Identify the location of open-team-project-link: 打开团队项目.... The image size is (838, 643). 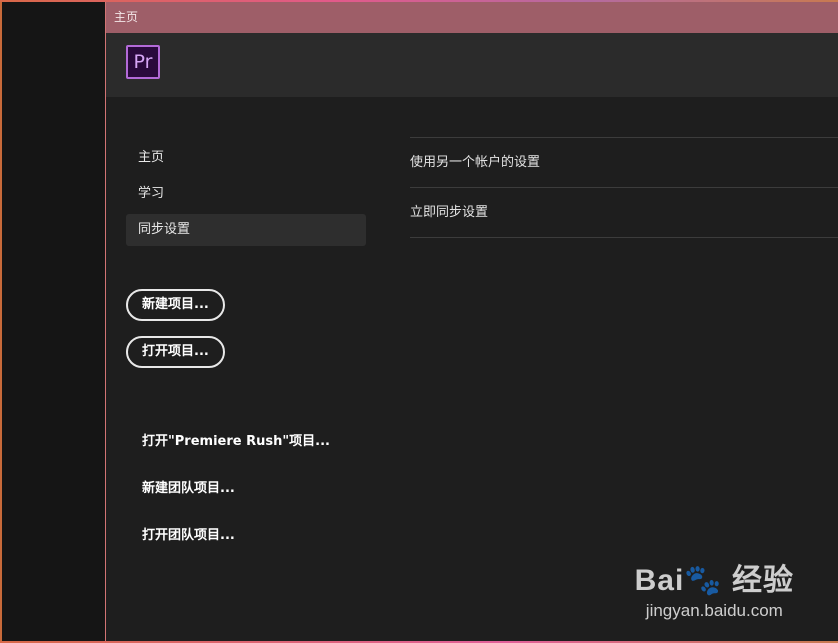
(188, 533).